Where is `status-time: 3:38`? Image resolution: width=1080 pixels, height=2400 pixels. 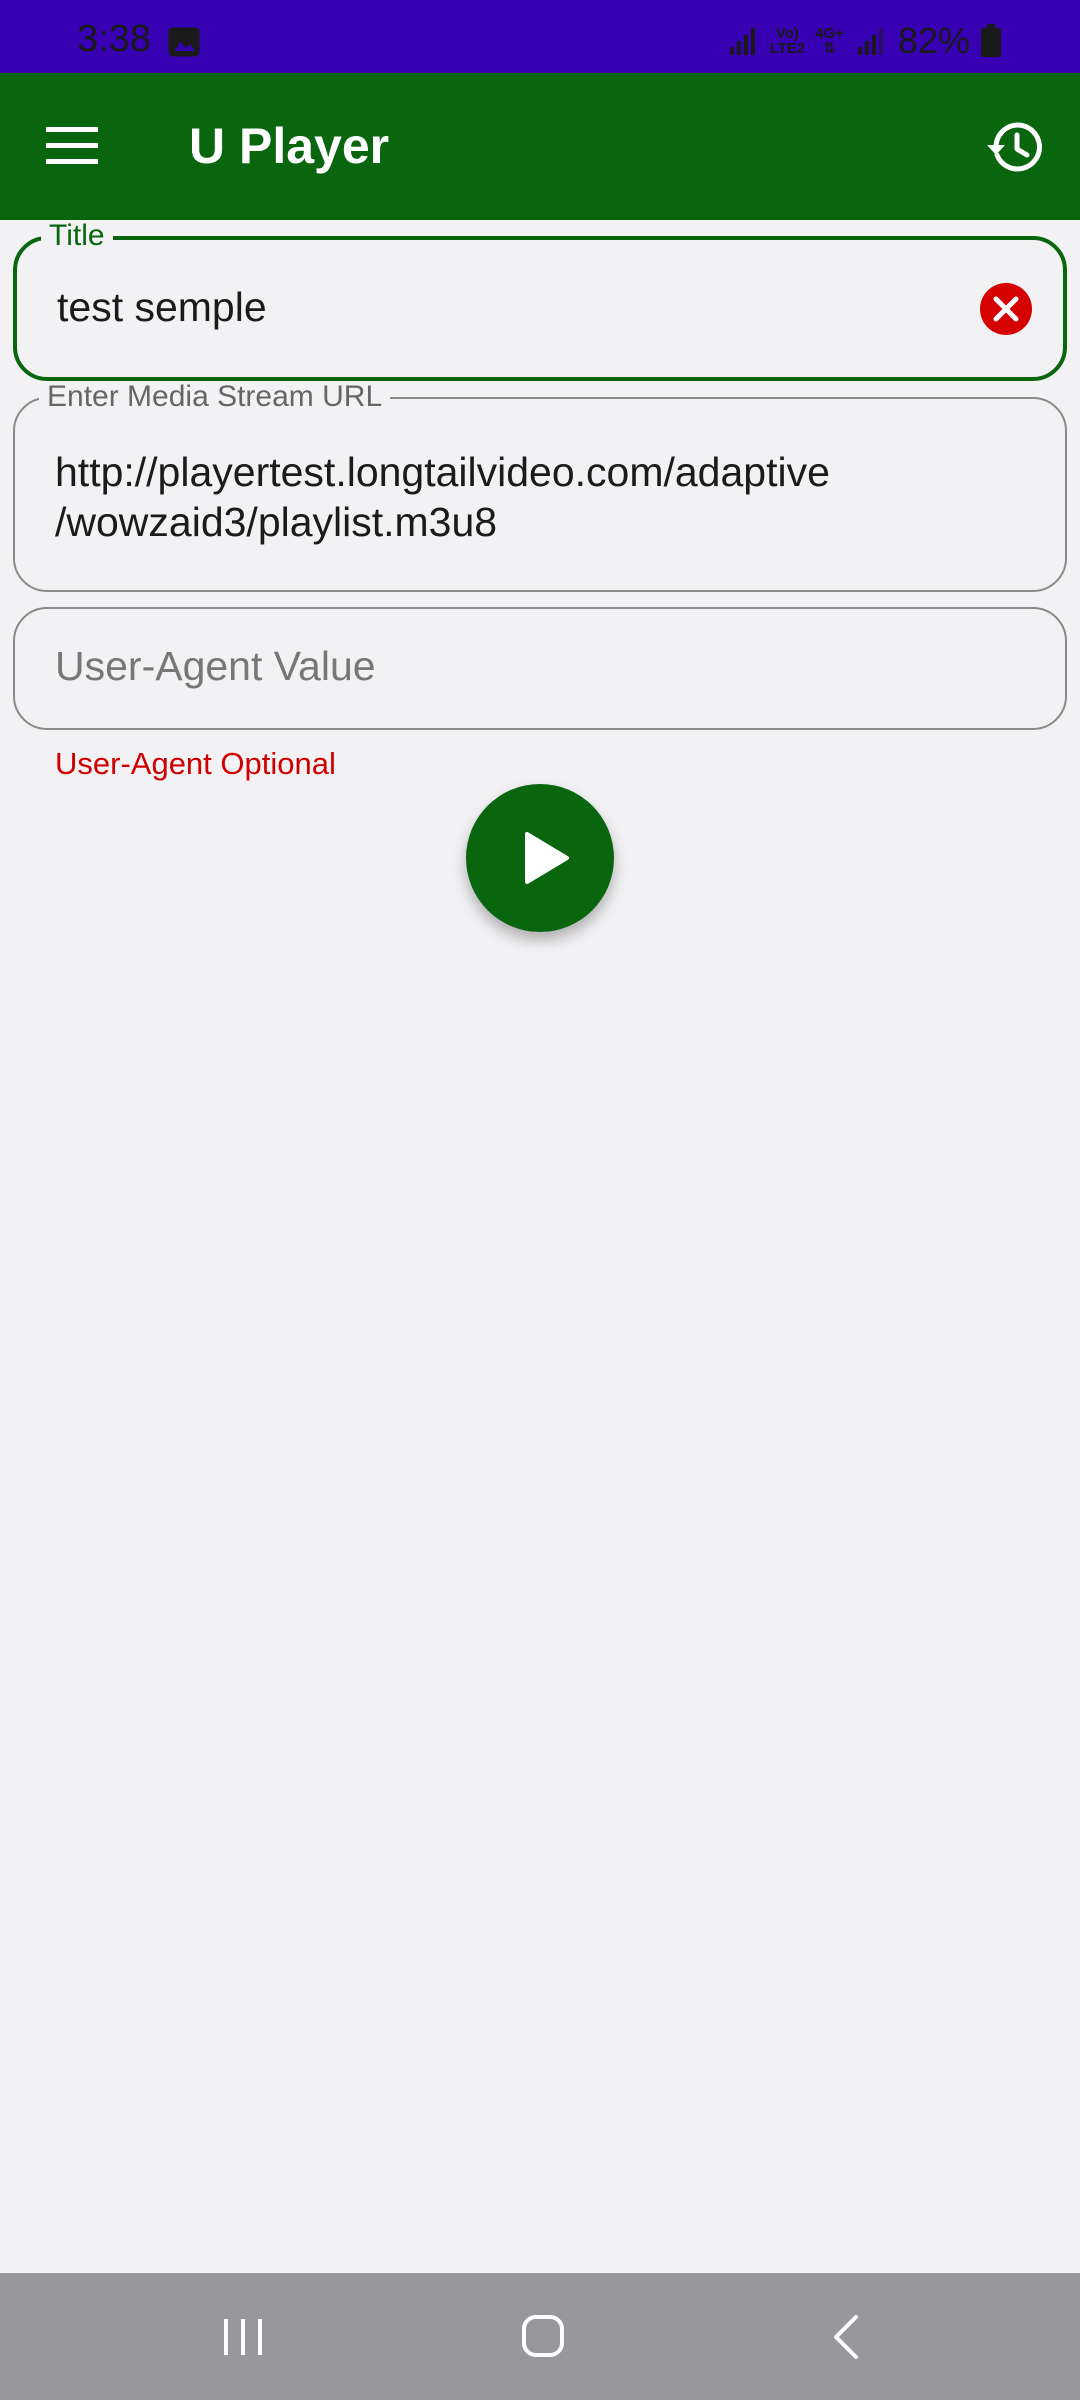
status-time: 3:38 is located at coordinates (114, 39).